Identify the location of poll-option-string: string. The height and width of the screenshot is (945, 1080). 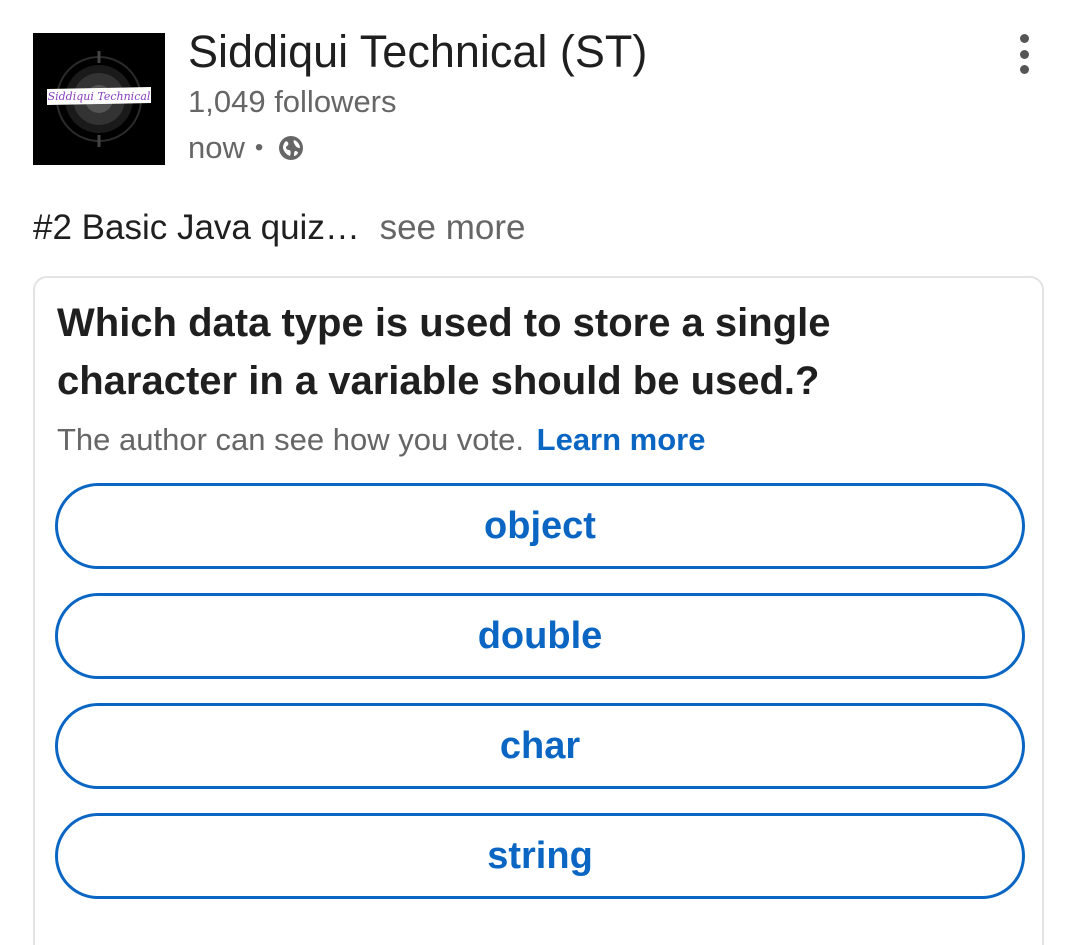
(540, 856).